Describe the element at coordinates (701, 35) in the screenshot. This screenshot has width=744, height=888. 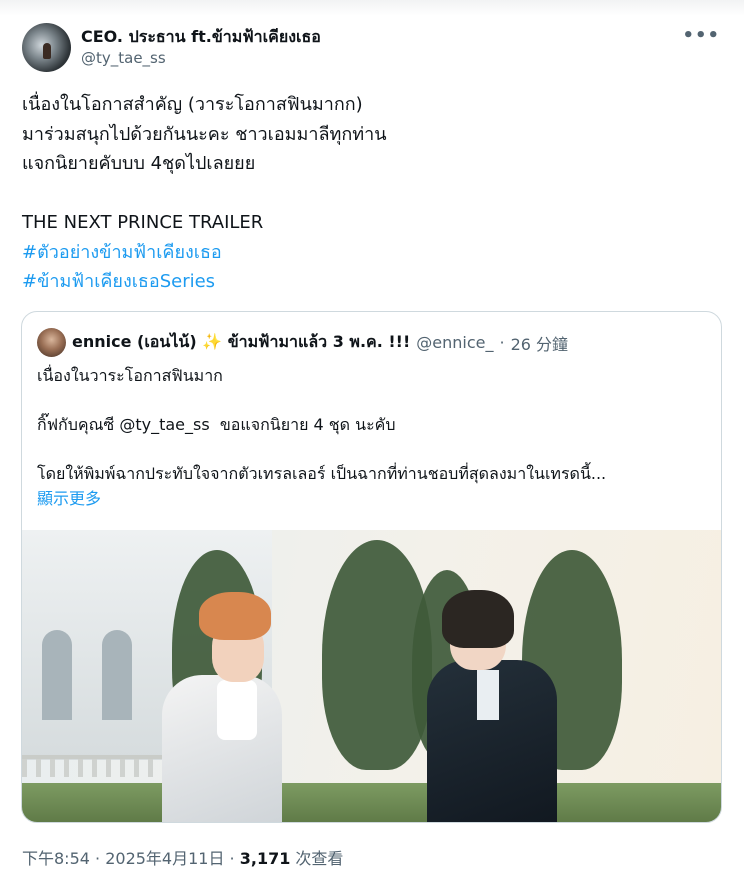
I see `more-horizontal-icon: •••` at that location.